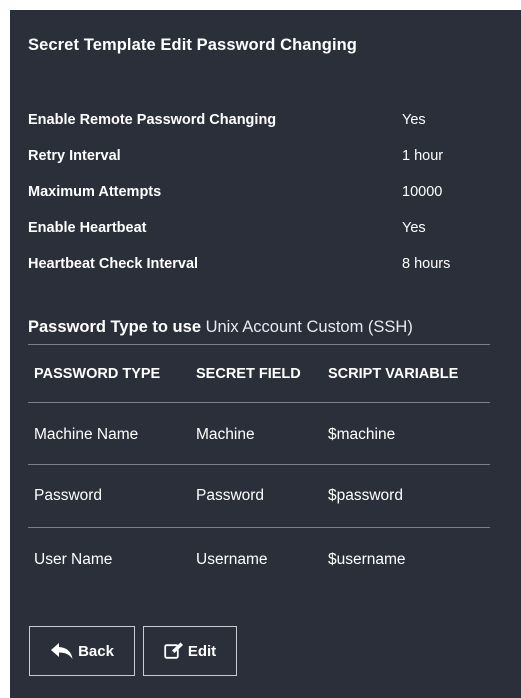 This screenshot has height=698, width=521. Describe the element at coordinates (365, 495) in the screenshot. I see `cell-script-variable: $password` at that location.